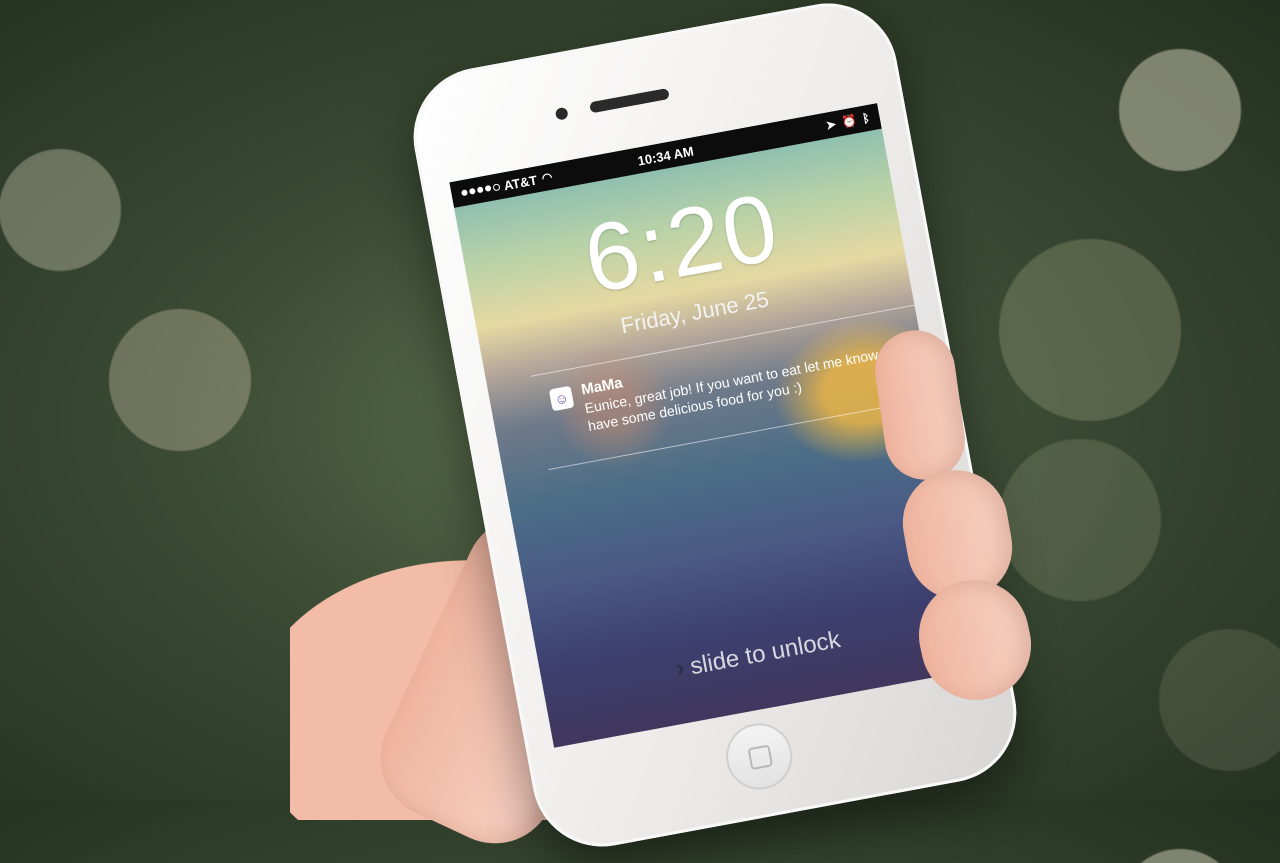 Image resolution: width=1280 pixels, height=863 pixels. Describe the element at coordinates (765, 653) in the screenshot. I see `slide-label: slide to unlock` at that location.